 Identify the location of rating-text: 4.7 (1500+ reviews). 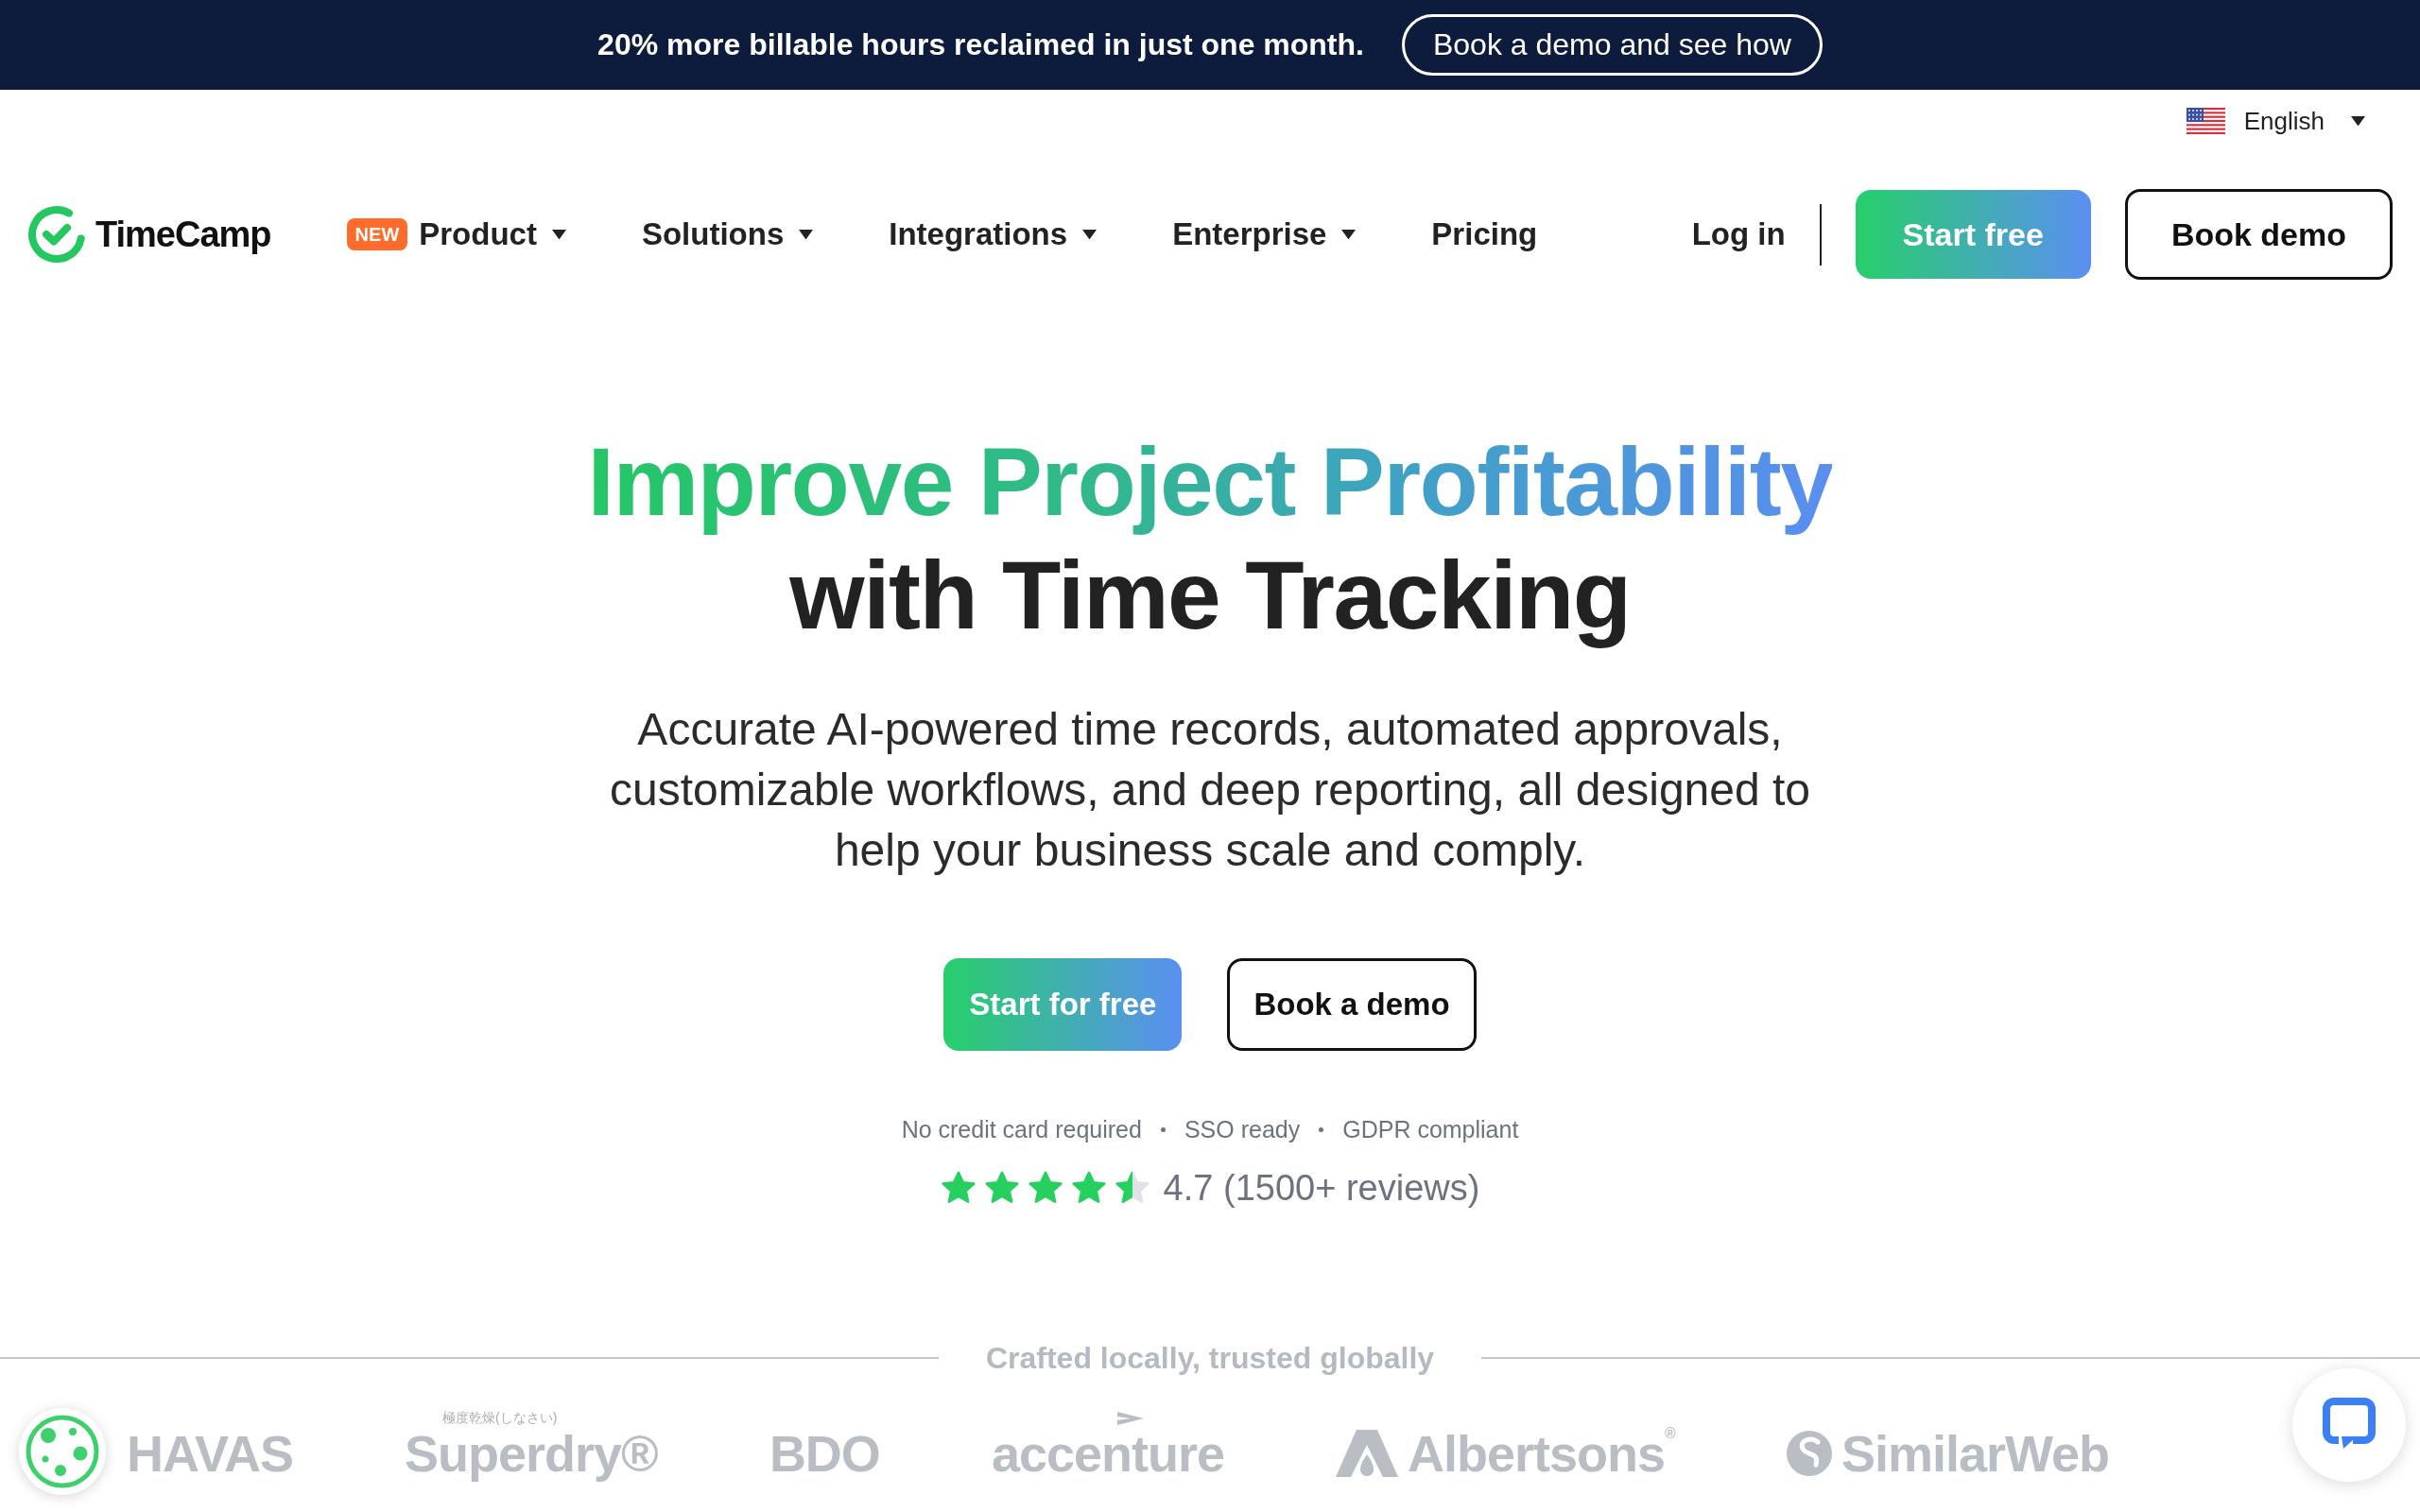
(1321, 1188).